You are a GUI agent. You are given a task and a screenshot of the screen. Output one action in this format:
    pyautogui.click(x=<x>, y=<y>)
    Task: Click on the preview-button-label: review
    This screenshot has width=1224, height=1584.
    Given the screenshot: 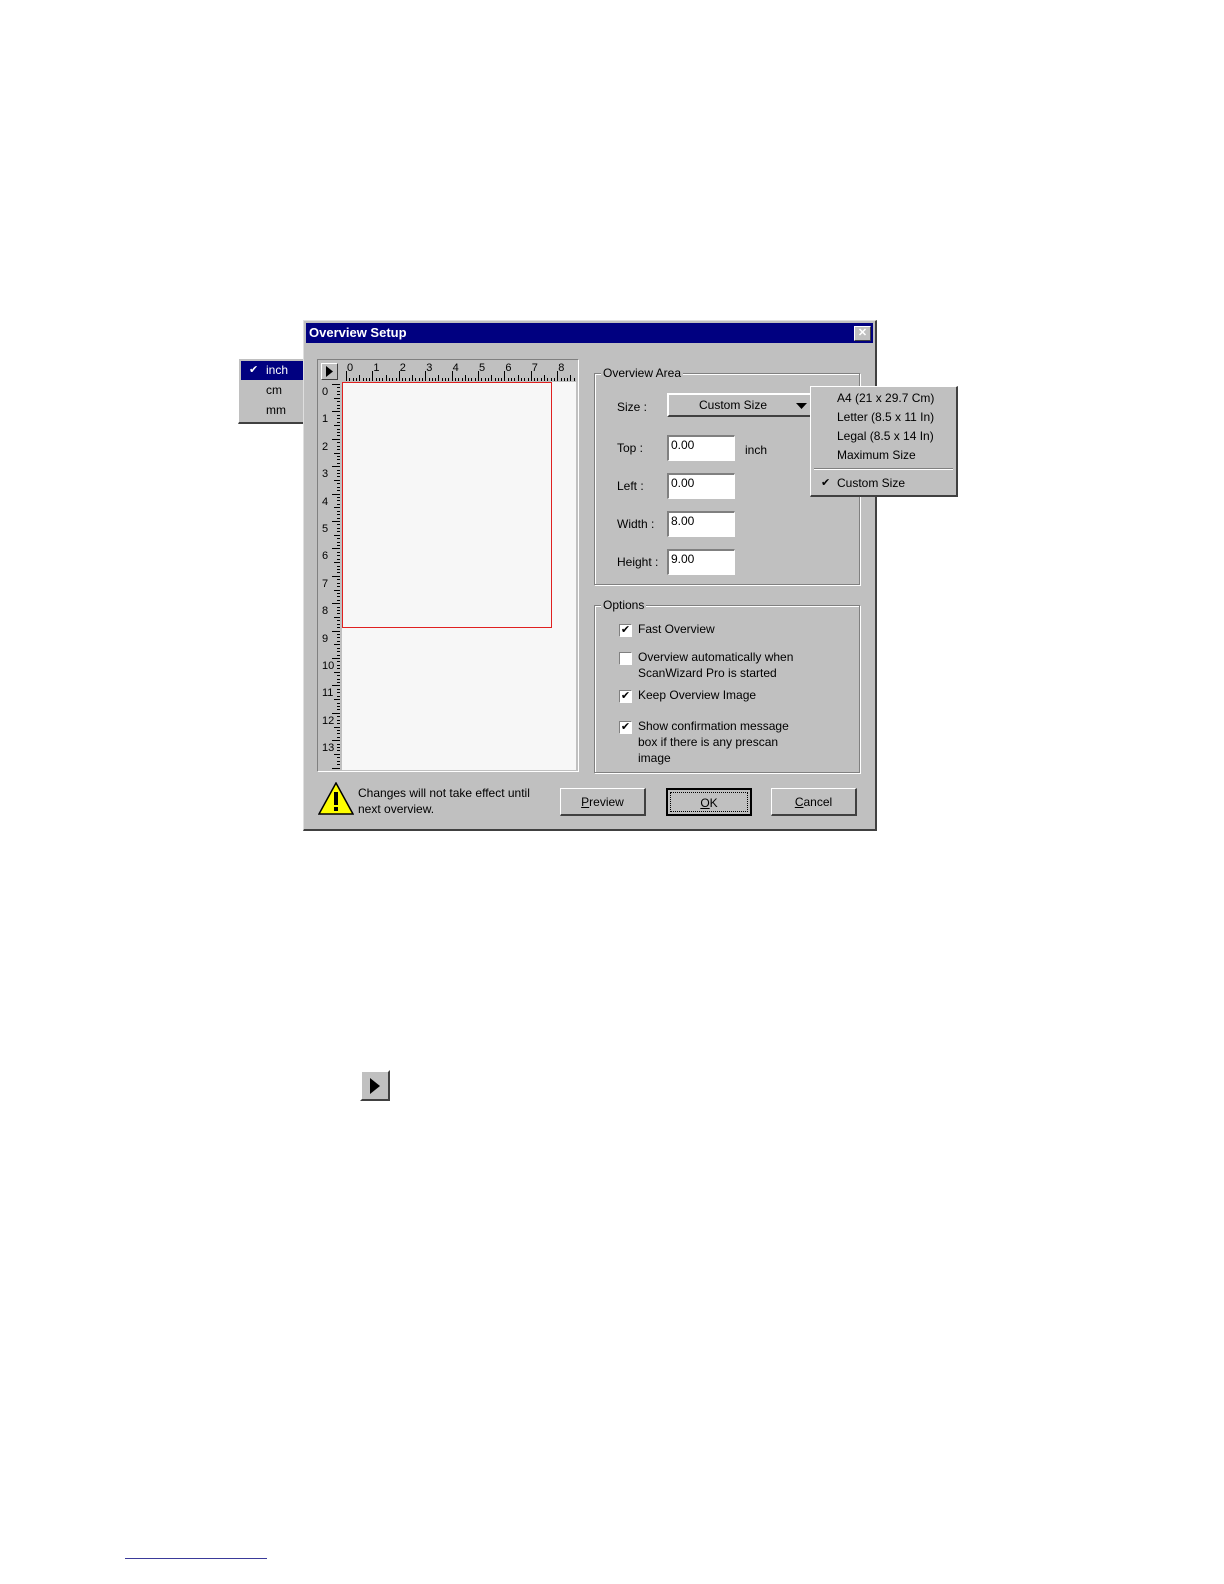 What is the action you would take?
    pyautogui.click(x=606, y=802)
    